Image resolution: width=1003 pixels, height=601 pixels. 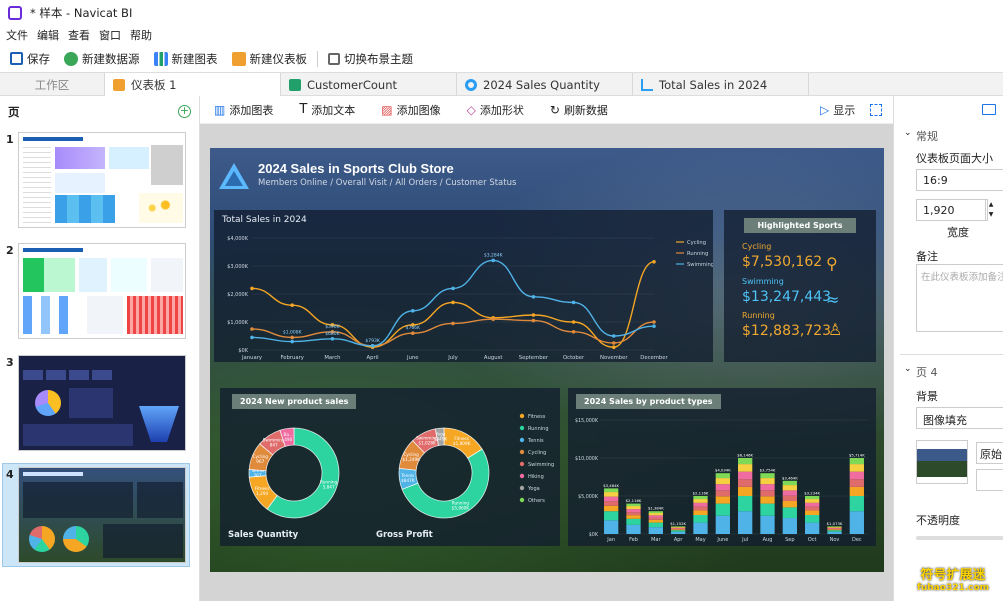 What do you see at coordinates (141, 35) in the screenshot?
I see `menu-help: 帮助` at bounding box center [141, 35].